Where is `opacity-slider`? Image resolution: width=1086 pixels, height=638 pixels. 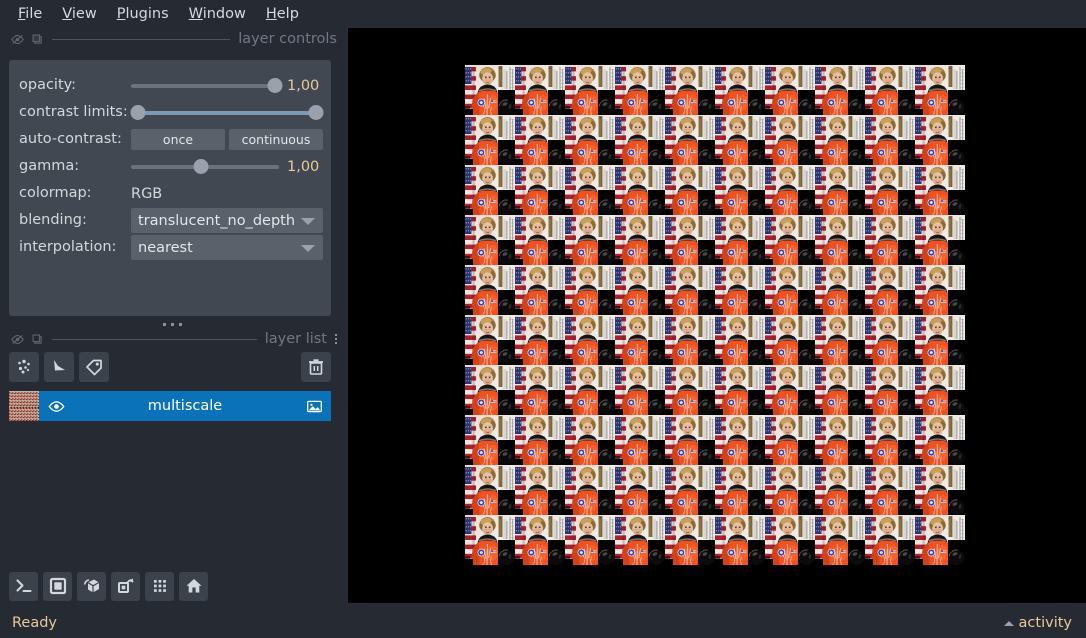 opacity-slider is located at coordinates (207, 86).